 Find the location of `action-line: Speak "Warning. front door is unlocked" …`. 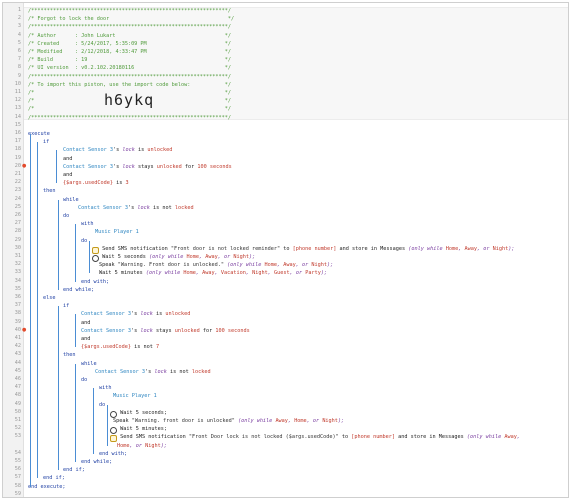

action-line: Speak "Warning. front door is unlocked" … is located at coordinates (228, 421).